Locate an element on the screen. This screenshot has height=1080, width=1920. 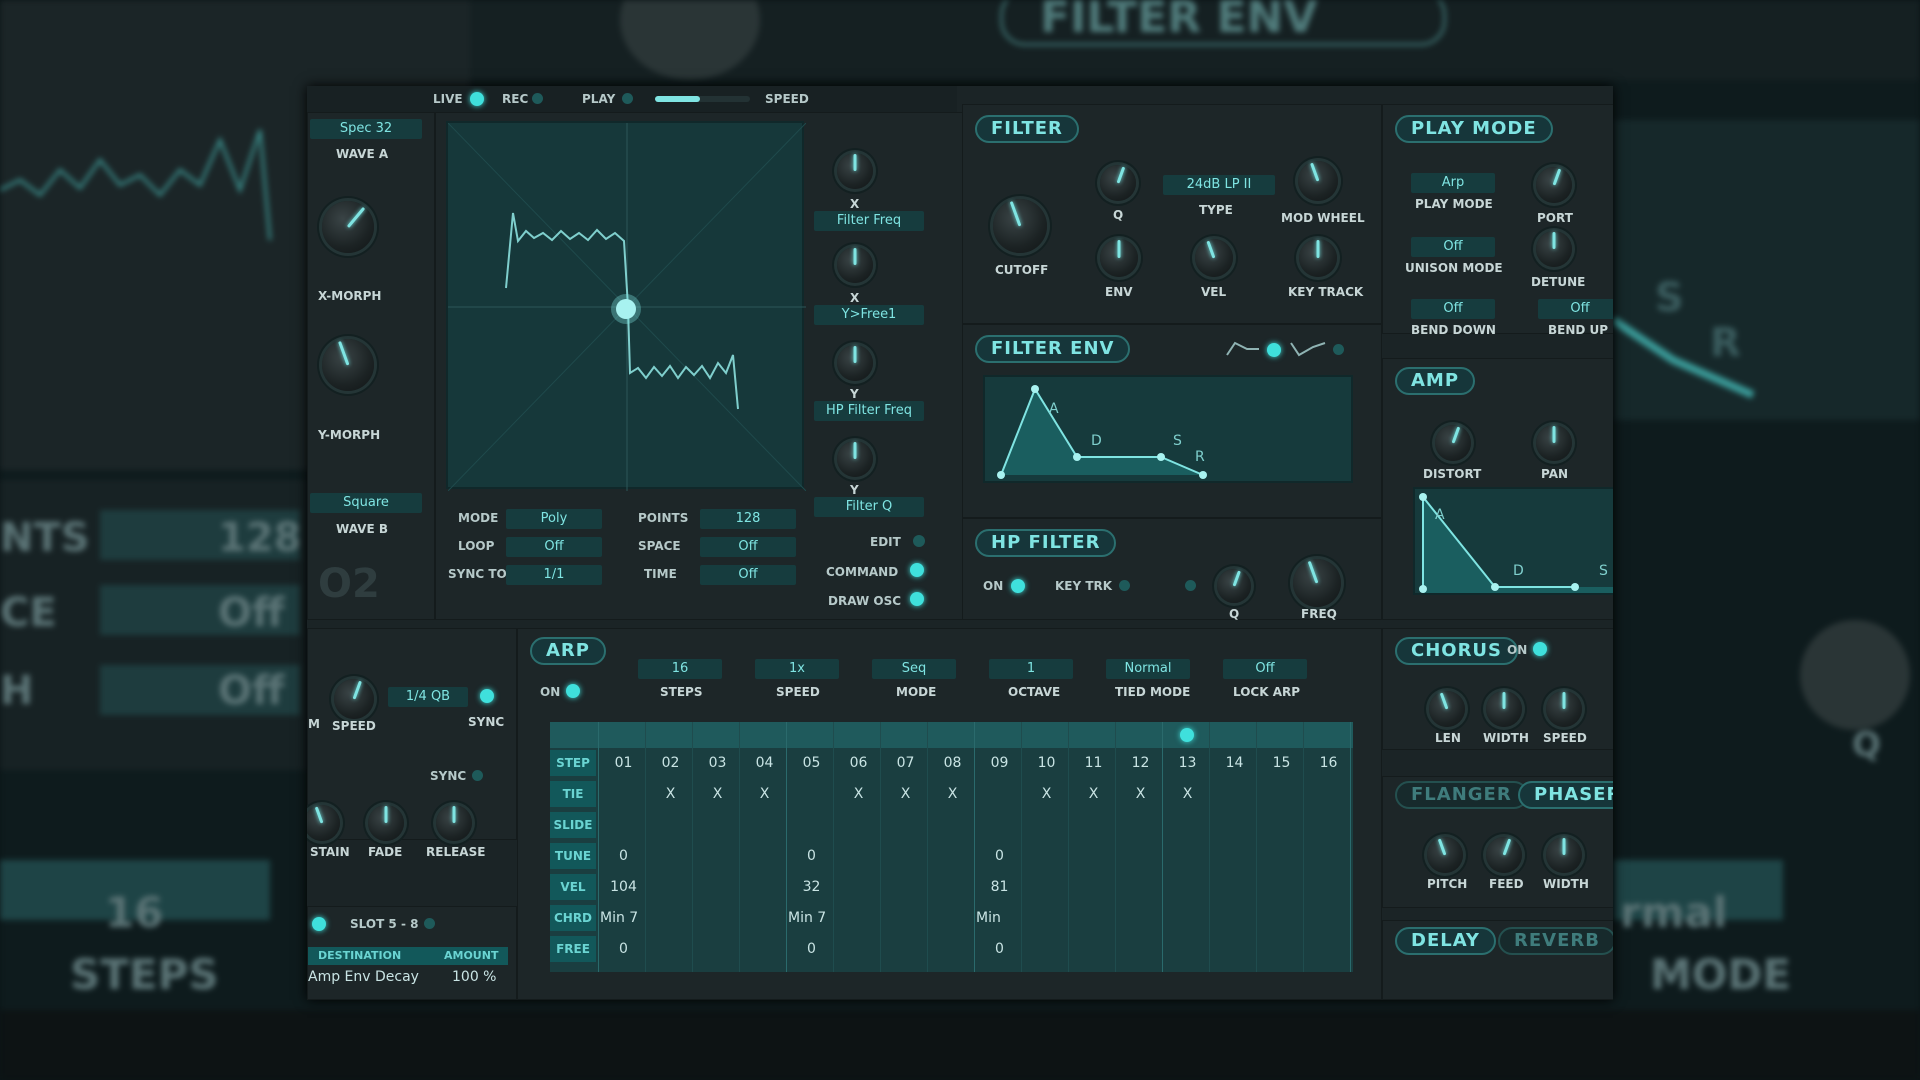
mod-wheel-knob is located at coordinates (1318, 181).